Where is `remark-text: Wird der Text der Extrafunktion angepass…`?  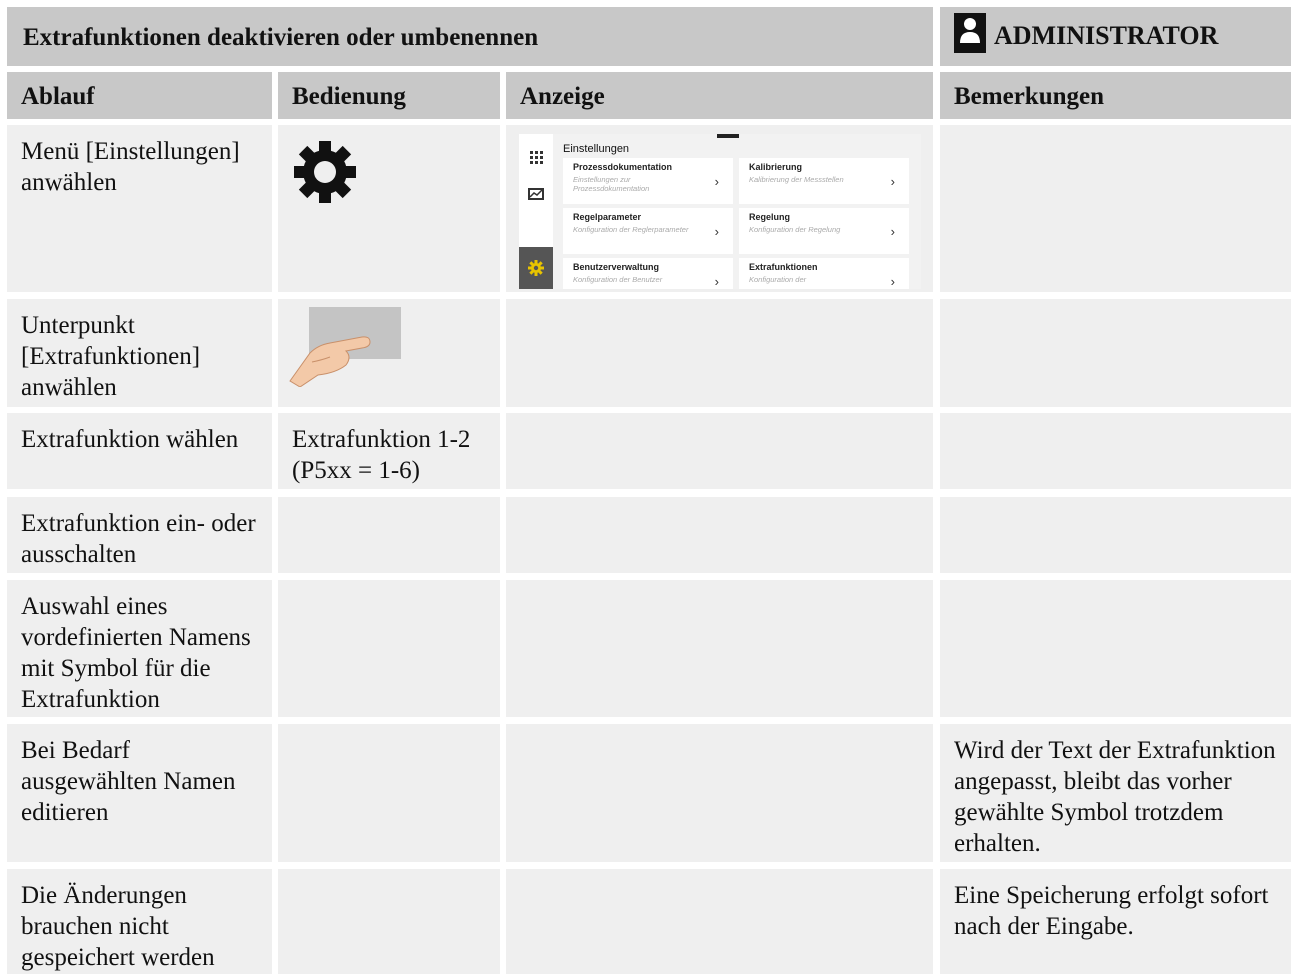
remark-text: Wird der Text der Extrafunktion angepass… is located at coordinates (1115, 797).